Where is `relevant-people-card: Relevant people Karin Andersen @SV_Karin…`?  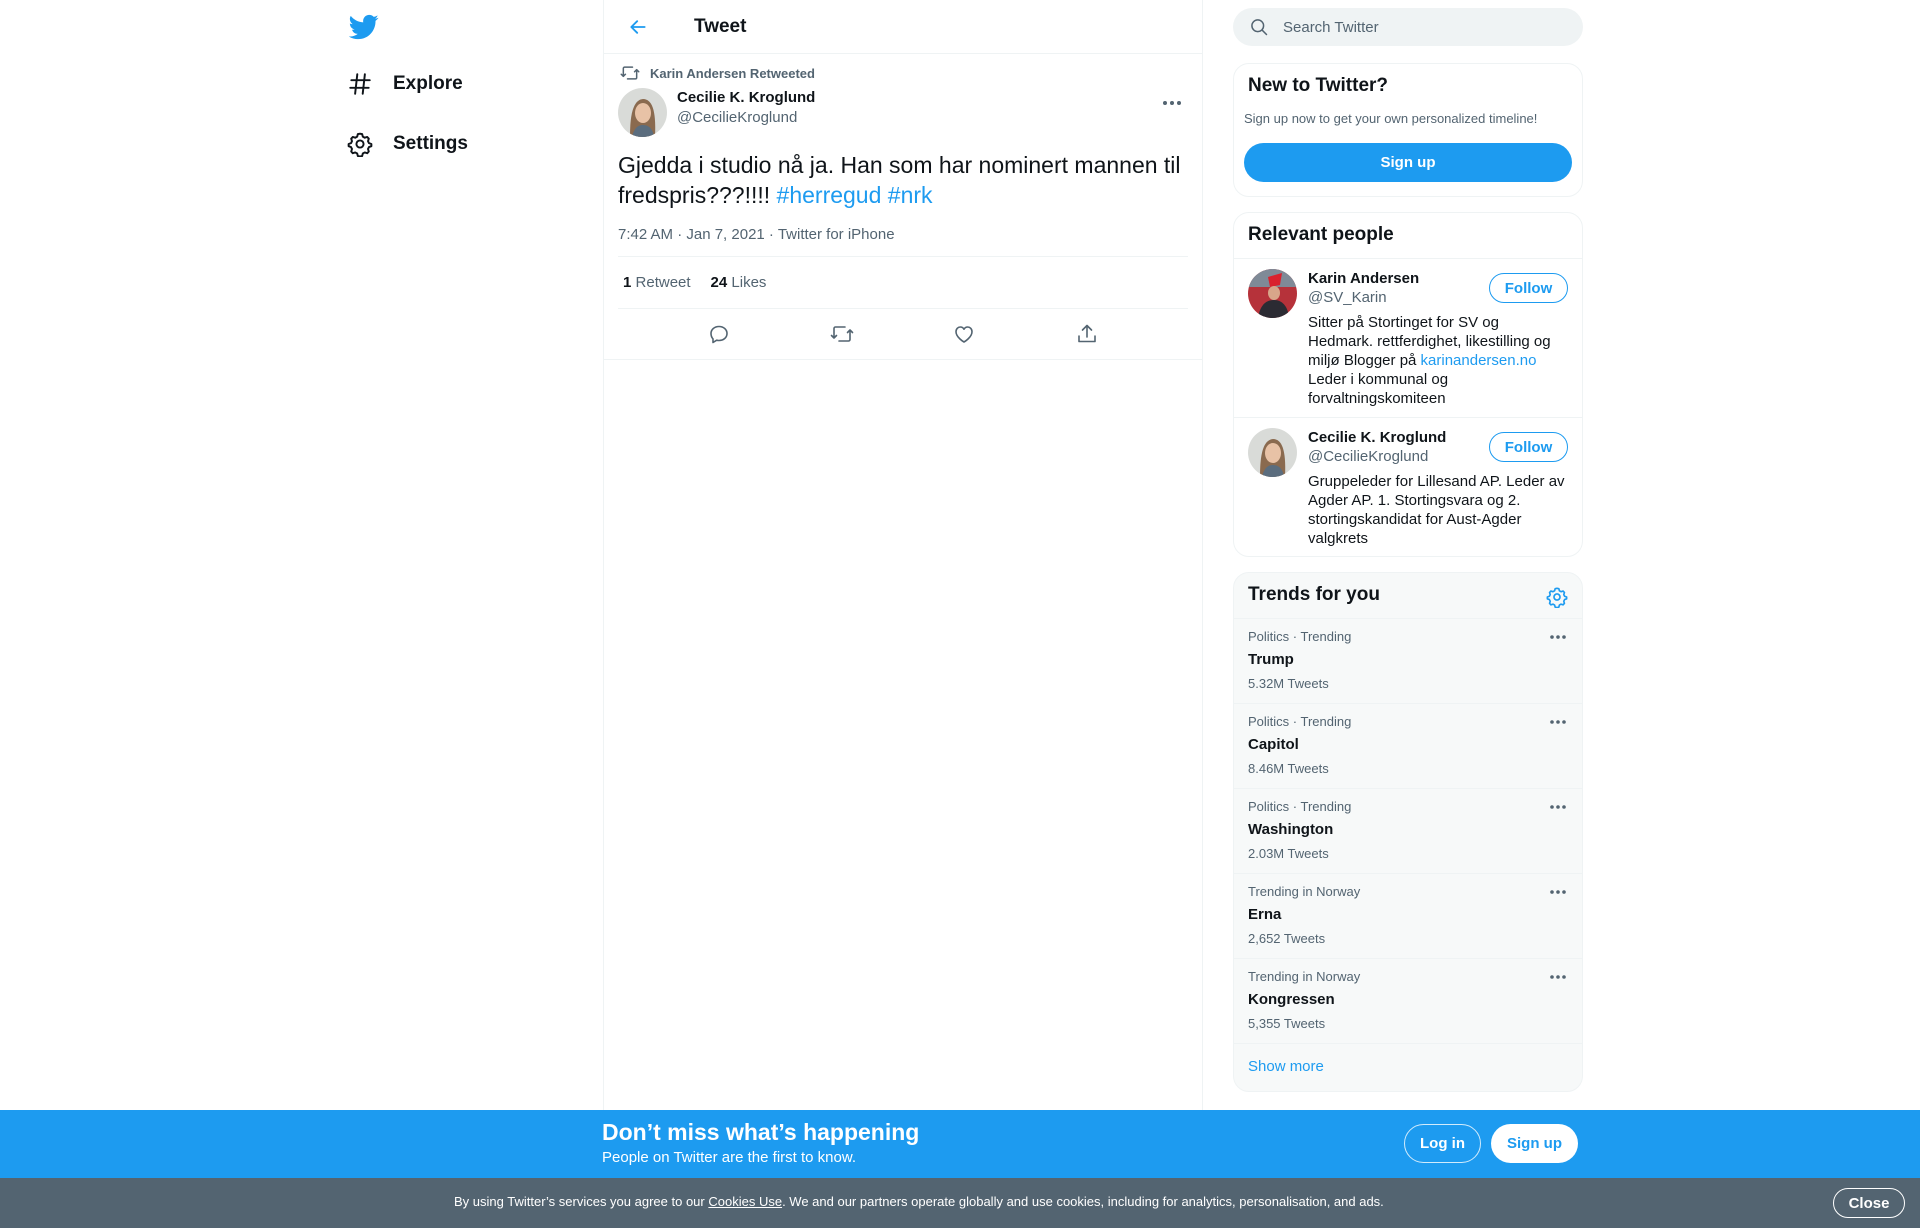
relevant-people-card: Relevant people Karin Andersen @SV_Karin… is located at coordinates (1408, 384).